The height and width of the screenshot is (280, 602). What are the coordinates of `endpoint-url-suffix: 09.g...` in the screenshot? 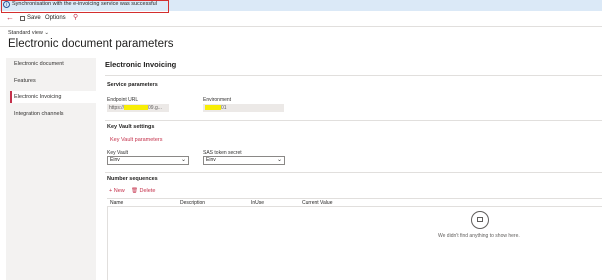 It's located at (155, 108).